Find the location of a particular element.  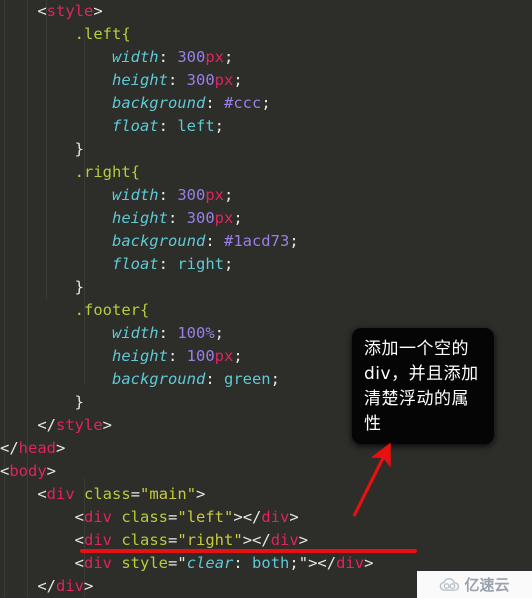

code-line: .left{ is located at coordinates (266, 34).